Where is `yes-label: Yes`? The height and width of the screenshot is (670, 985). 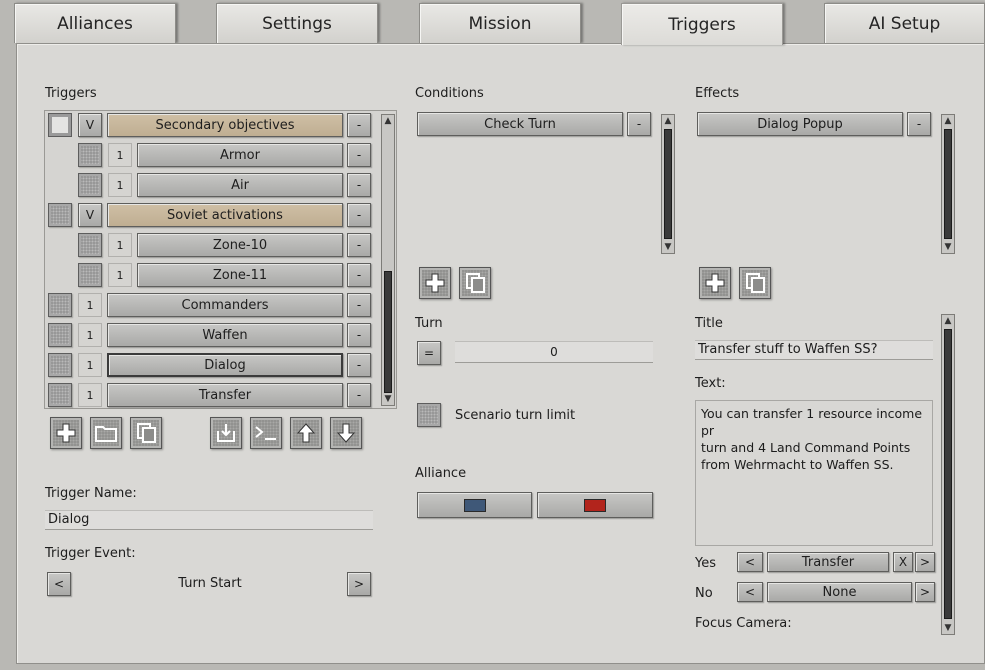
yes-label: Yes is located at coordinates (705, 563).